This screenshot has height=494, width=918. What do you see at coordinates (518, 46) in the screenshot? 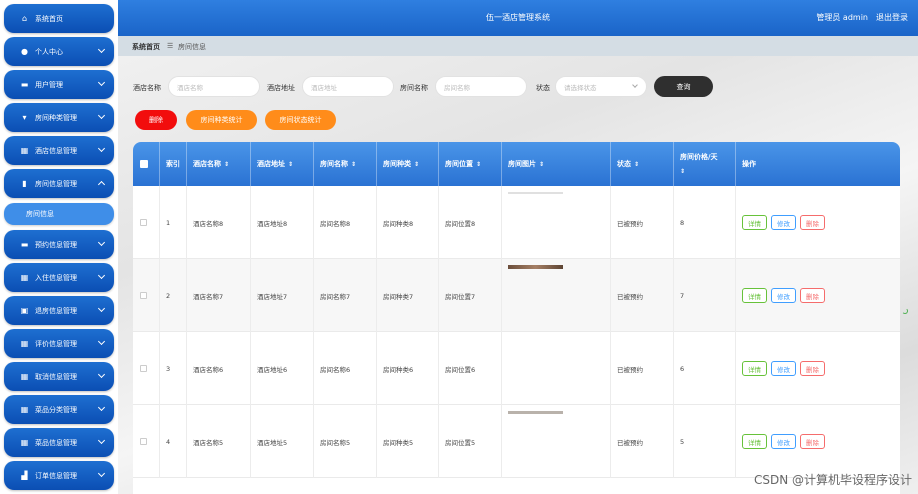
I see `breadcrumb: 系统首页 ☰ 房间信息` at bounding box center [518, 46].